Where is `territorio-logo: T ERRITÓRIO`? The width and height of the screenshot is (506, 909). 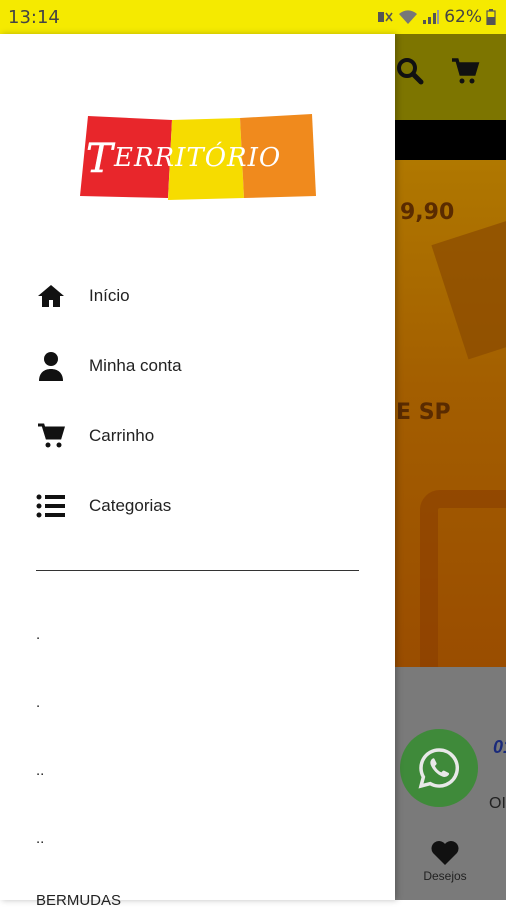
territorio-logo: T ERRITÓRIO is located at coordinates (198, 157).